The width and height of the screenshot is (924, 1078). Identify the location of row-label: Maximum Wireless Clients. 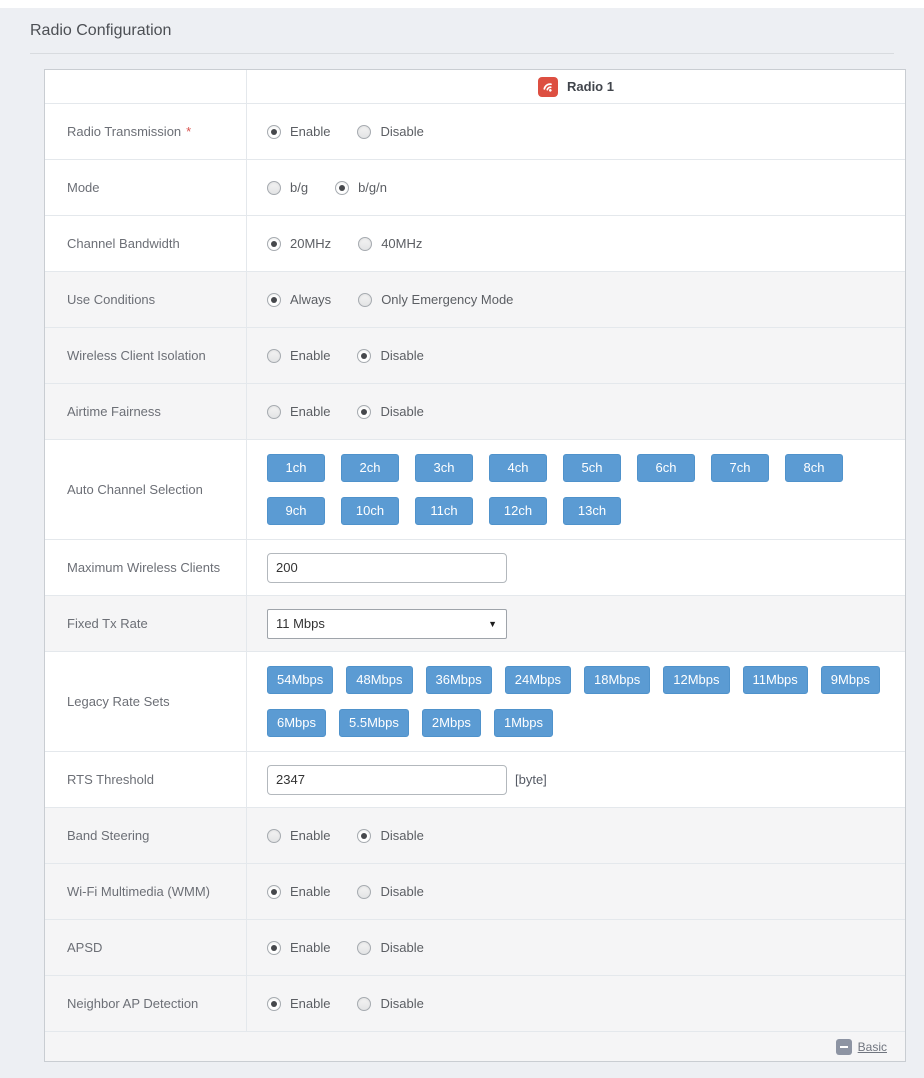
(146, 567).